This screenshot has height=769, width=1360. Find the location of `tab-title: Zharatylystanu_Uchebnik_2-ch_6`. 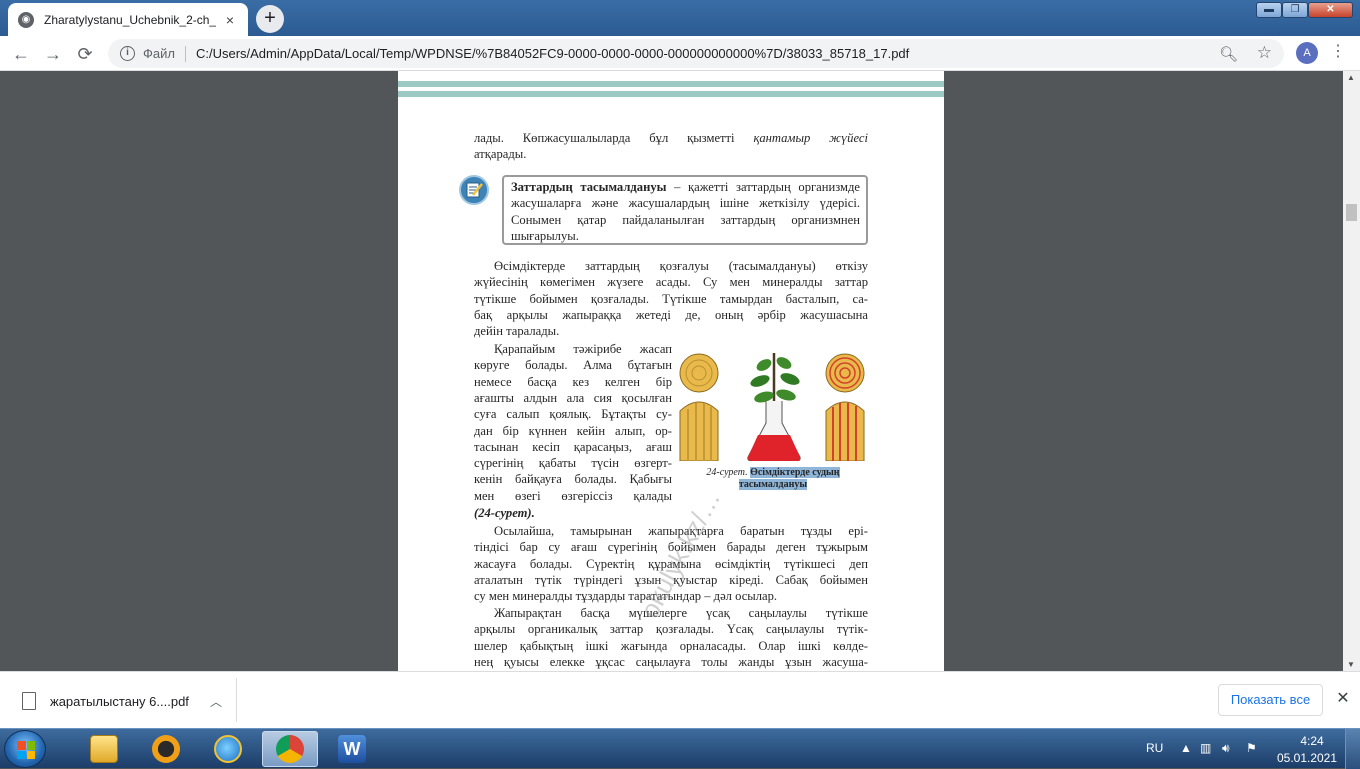

tab-title: Zharatylystanu_Uchebnik_2-ch_6 is located at coordinates (130, 19).